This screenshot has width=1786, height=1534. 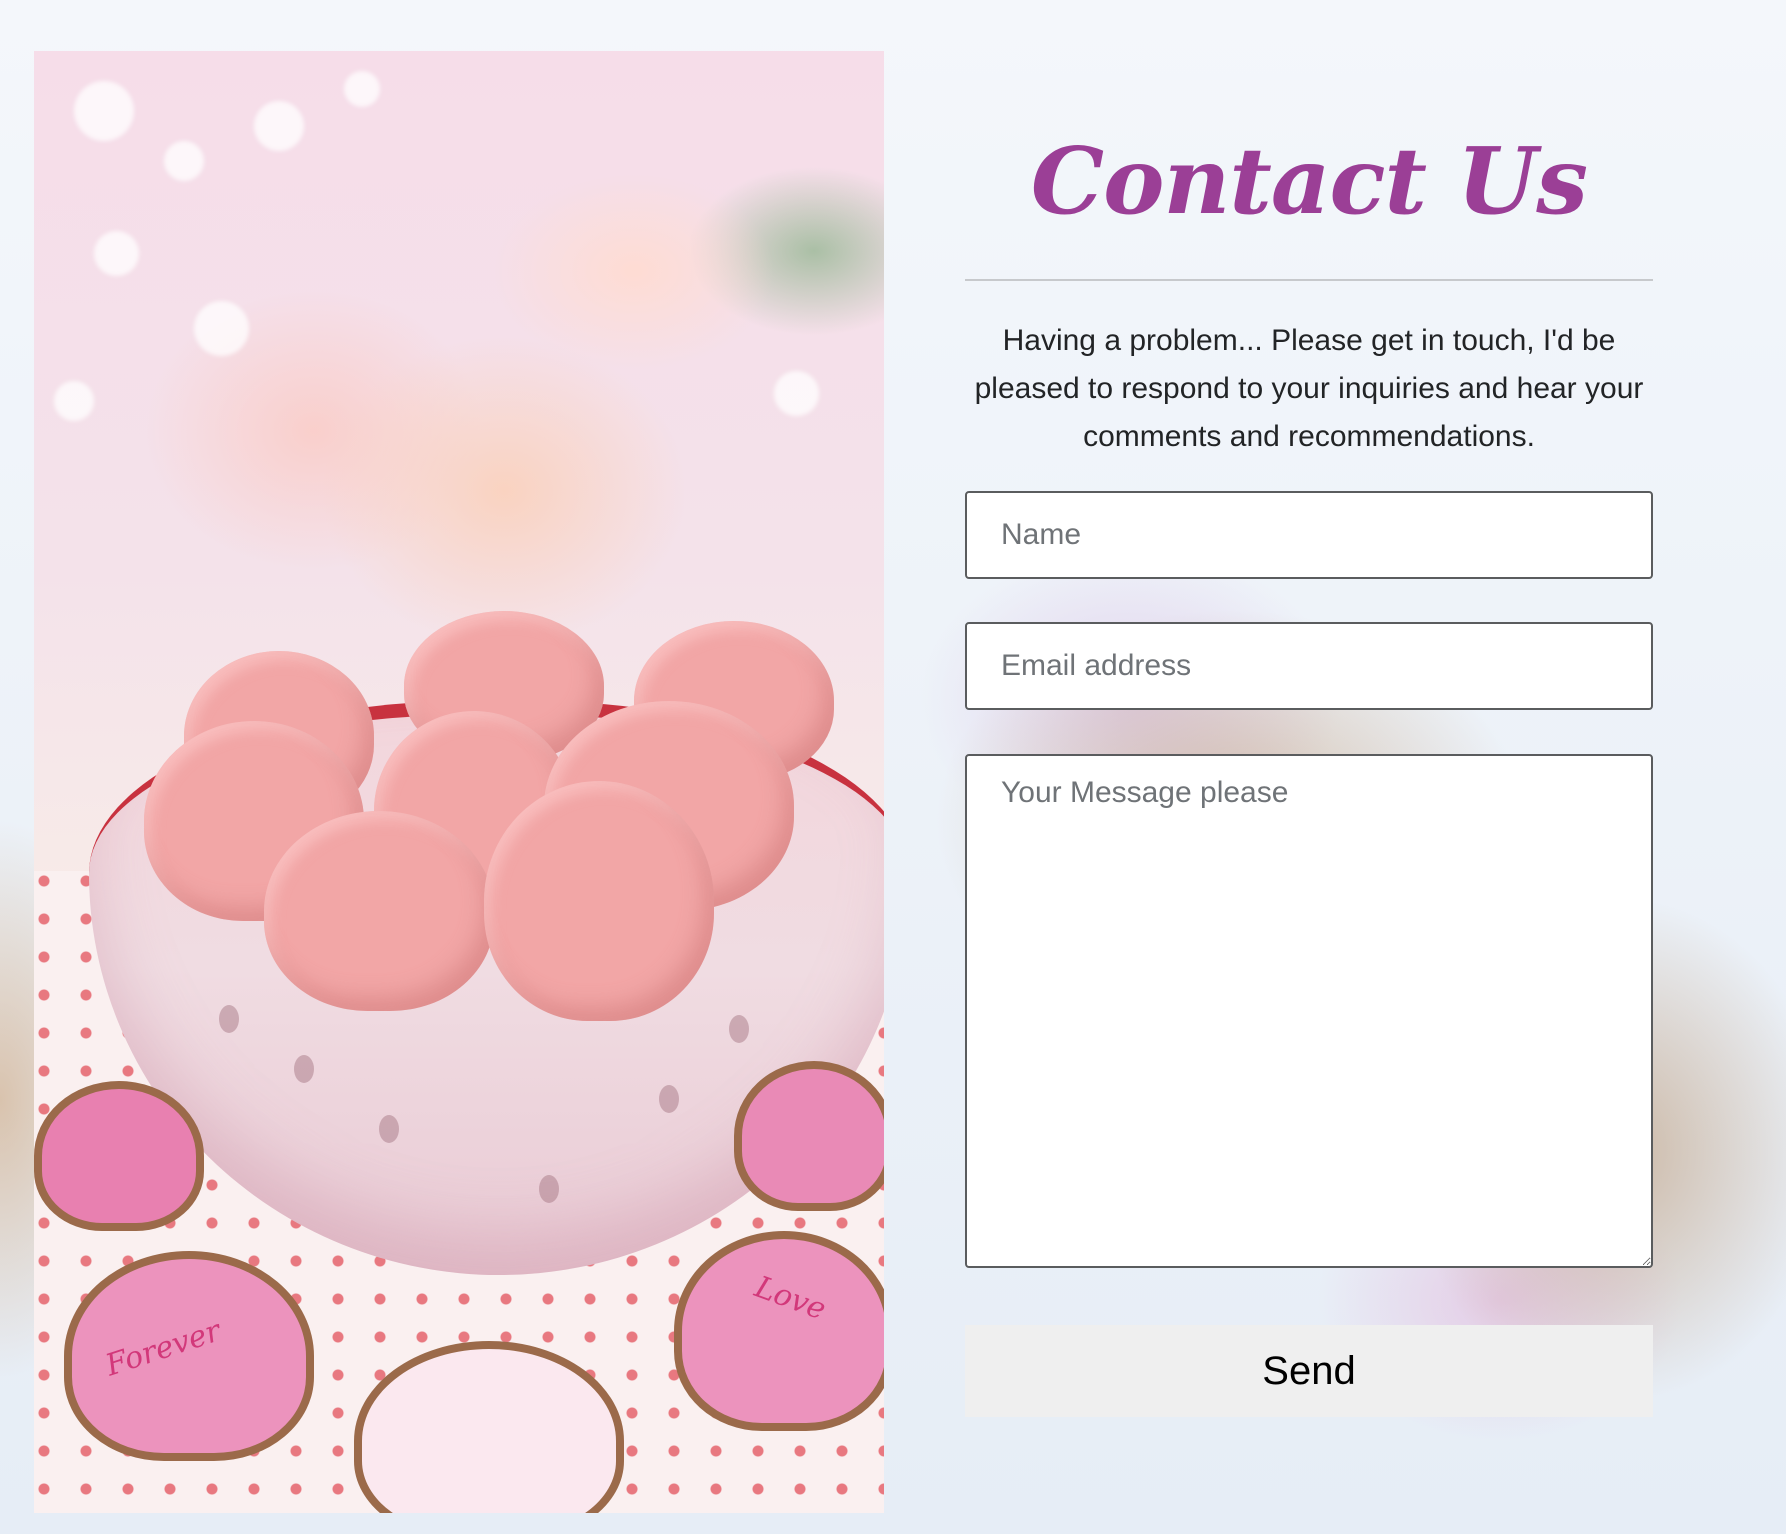 I want to click on name-field, so click(x=1309, y=535).